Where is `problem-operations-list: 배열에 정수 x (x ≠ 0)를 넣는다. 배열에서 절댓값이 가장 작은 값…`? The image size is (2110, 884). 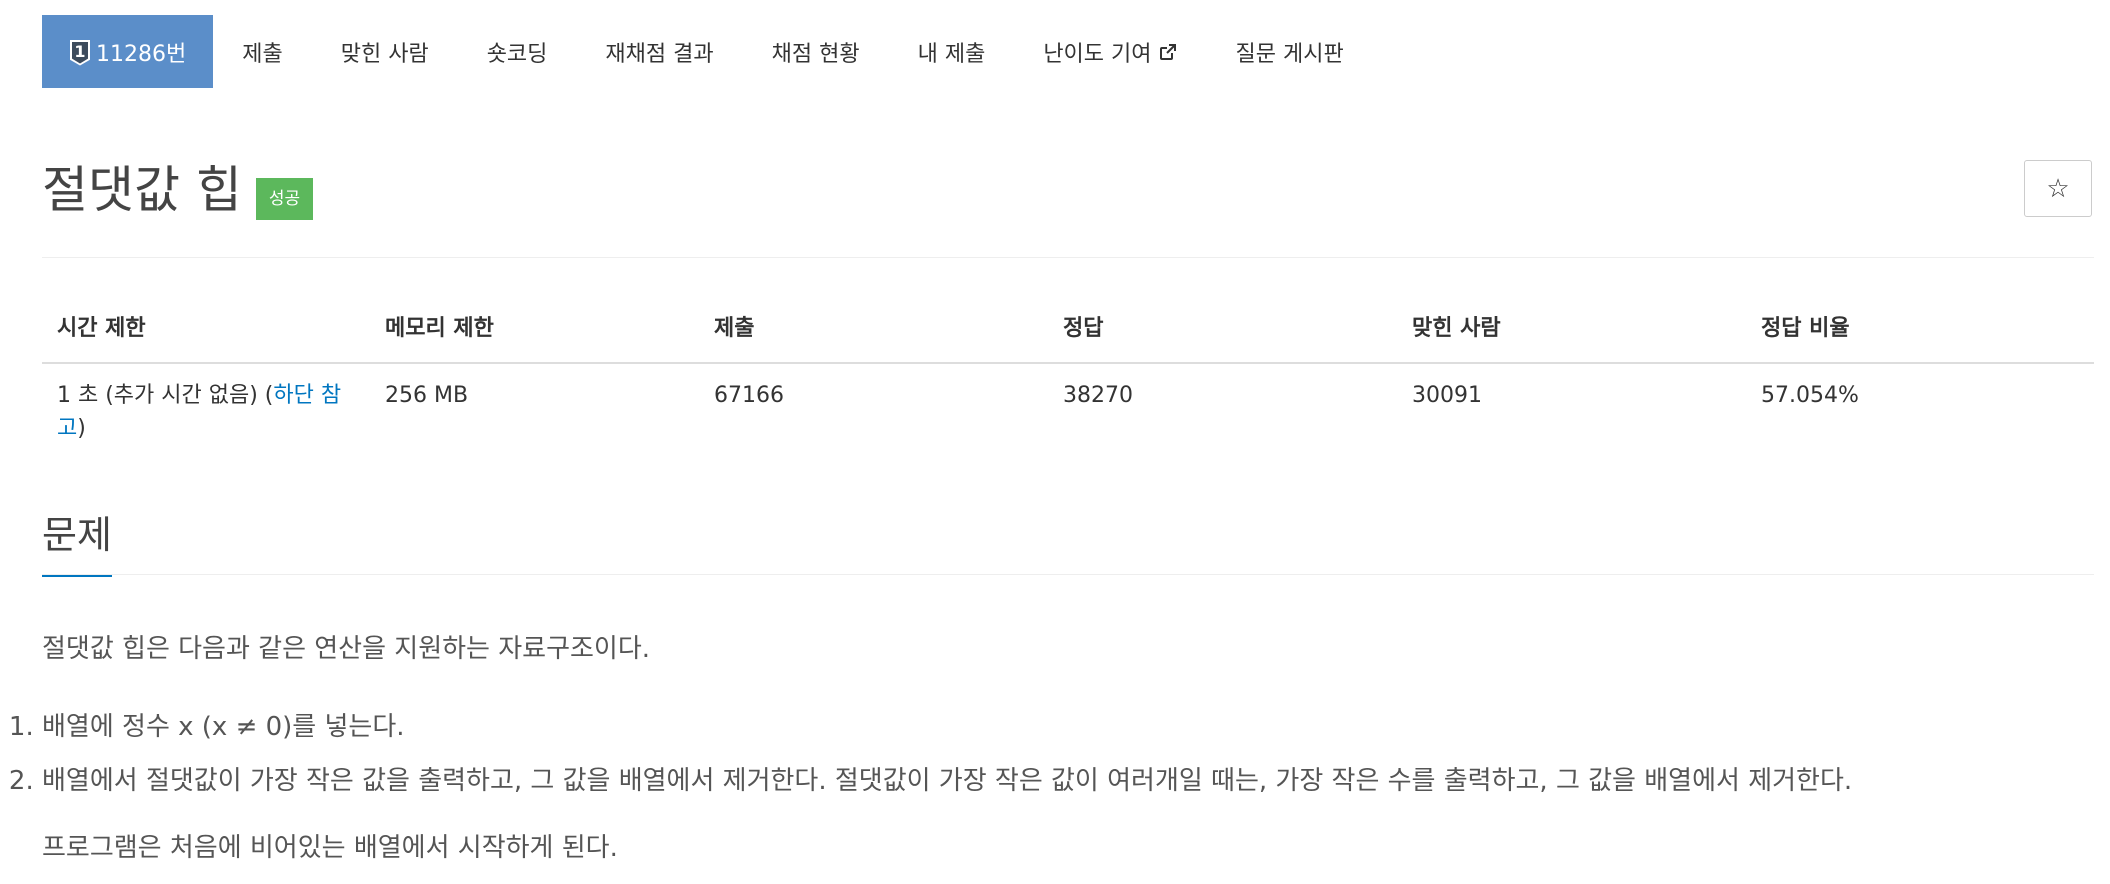
problem-operations-list: 배열에 정수 x (x ≠ 0)를 넣는다. 배열에서 절댓값이 가장 작은 값… is located at coordinates (926, 754).